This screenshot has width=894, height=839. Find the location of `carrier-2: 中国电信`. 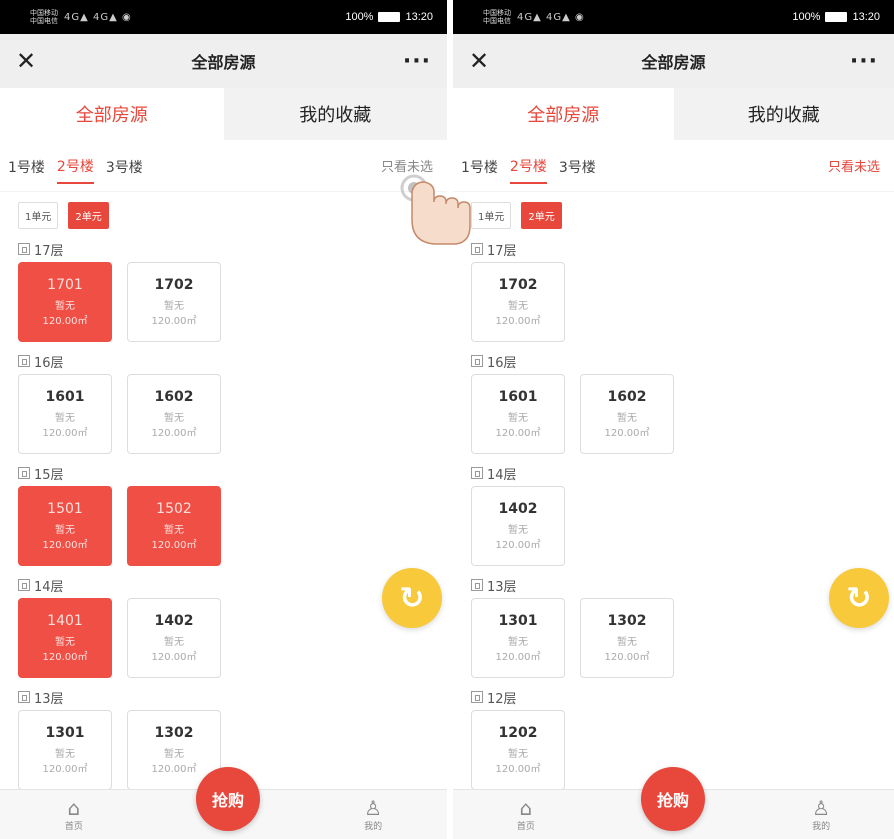

carrier-2: 中国电信 is located at coordinates (44, 21).